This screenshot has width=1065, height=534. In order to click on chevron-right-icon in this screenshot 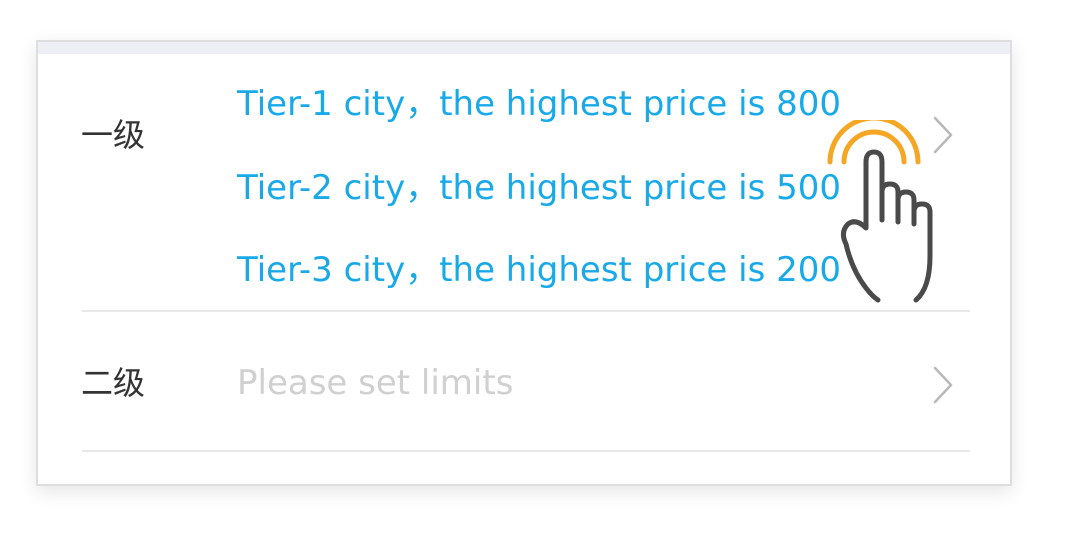, I will do `click(943, 385)`.